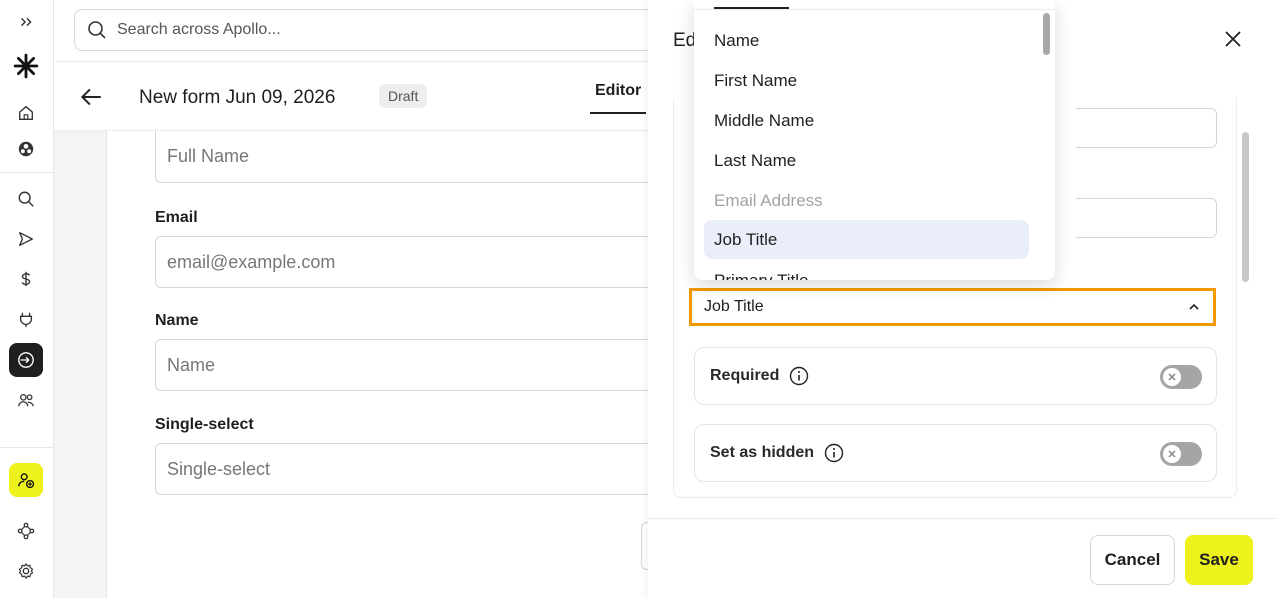 The image size is (1277, 598). Describe the element at coordinates (866, 160) in the screenshot. I see `option-last-name: Last Name` at that location.